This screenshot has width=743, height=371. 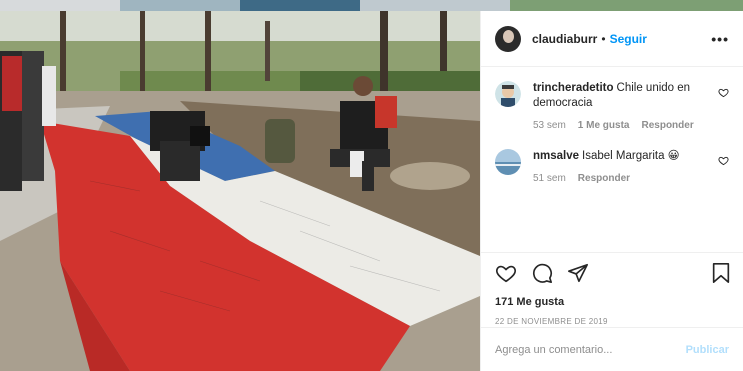 I want to click on comment-text: Isabel Margarita 😀, so click(x=631, y=156).